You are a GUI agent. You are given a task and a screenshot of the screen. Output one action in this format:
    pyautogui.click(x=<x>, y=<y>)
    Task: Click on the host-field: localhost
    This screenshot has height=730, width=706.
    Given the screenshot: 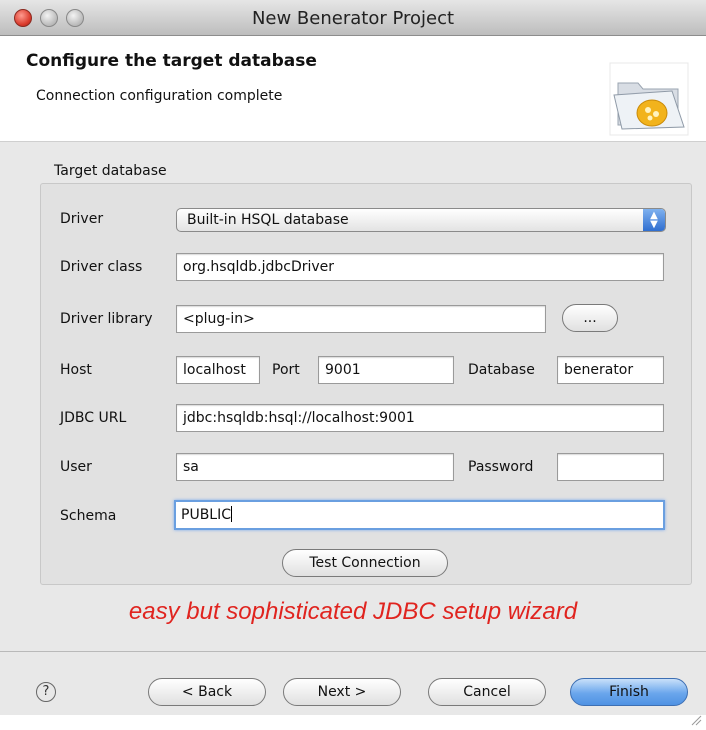 What is the action you would take?
    pyautogui.click(x=218, y=370)
    